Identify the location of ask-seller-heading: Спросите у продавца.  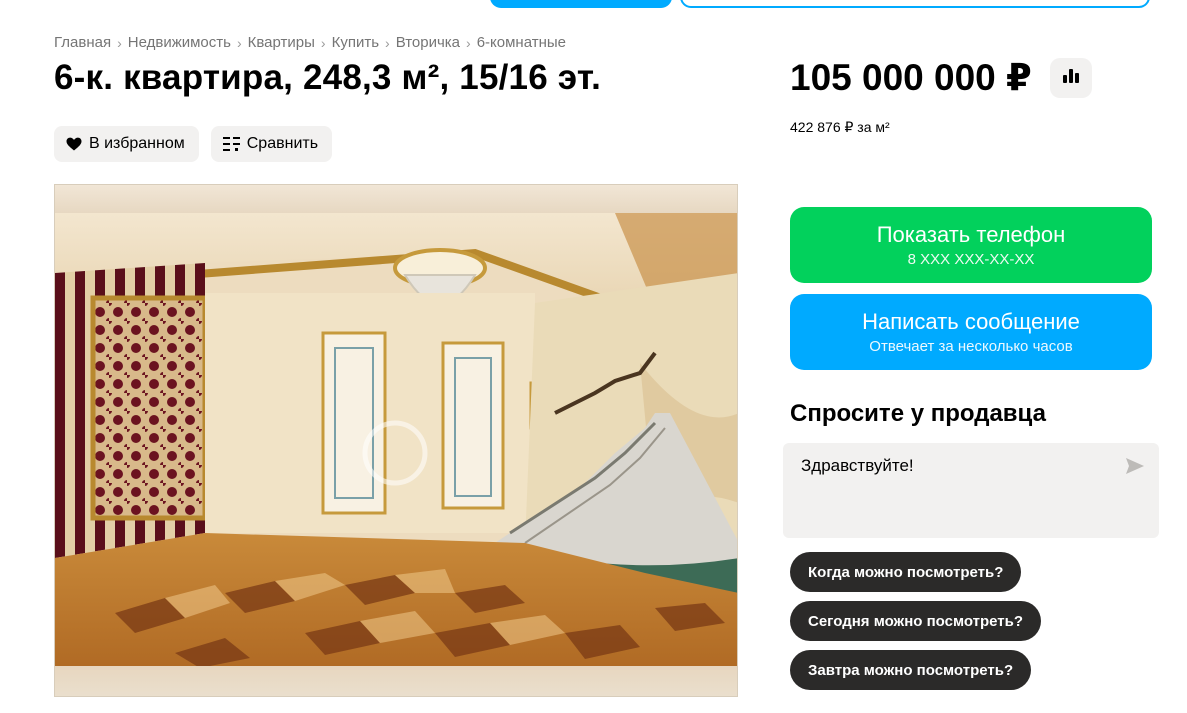
(918, 413).